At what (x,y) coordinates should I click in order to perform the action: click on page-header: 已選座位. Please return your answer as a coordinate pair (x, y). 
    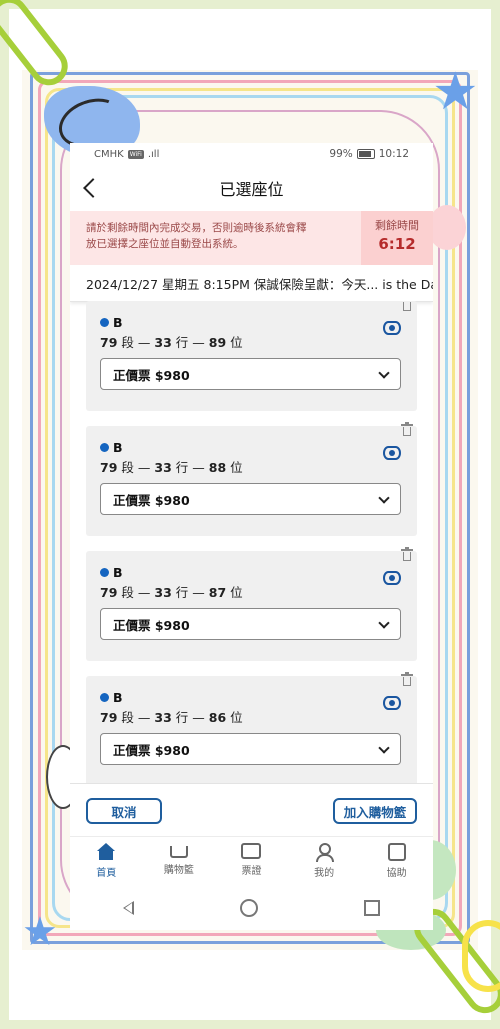
    Looking at the image, I should click on (251, 188).